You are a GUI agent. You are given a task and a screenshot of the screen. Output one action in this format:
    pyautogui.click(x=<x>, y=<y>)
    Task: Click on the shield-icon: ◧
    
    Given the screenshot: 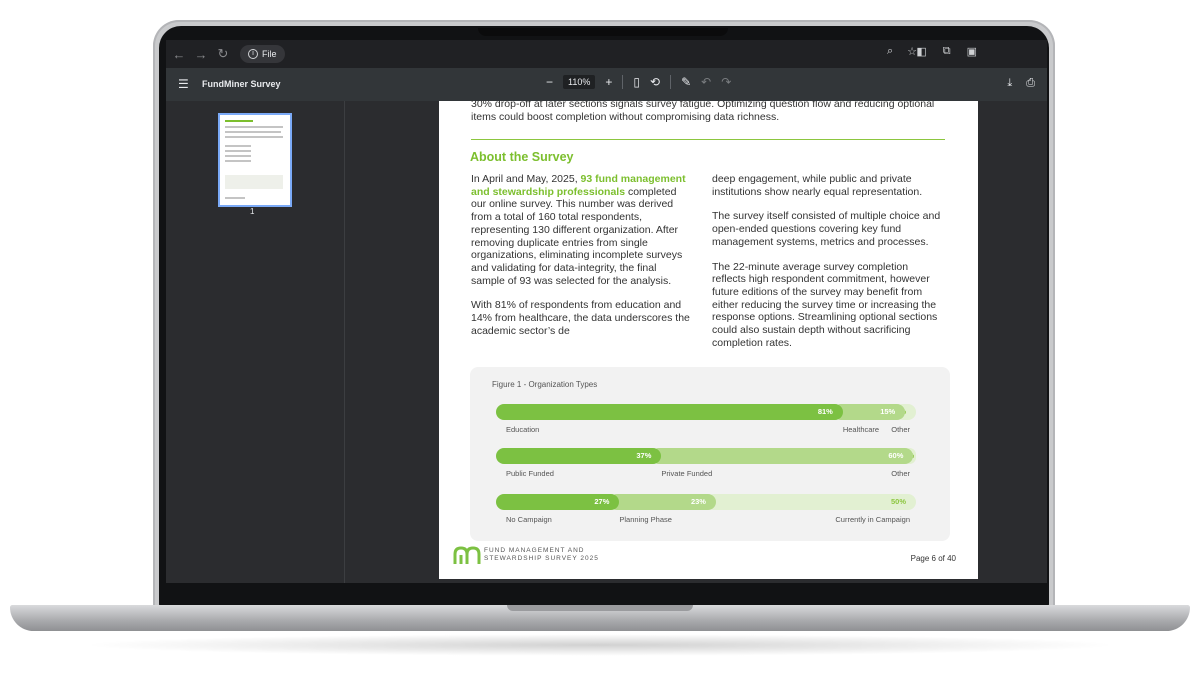 What is the action you would take?
    pyautogui.click(x=921, y=51)
    